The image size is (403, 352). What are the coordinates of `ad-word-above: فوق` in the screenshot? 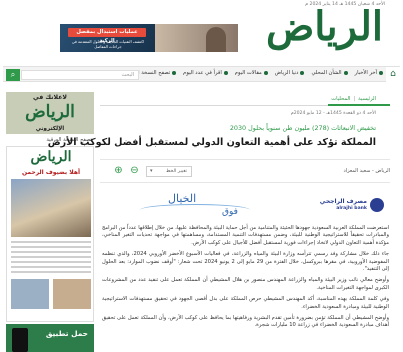 It's located at (230, 212).